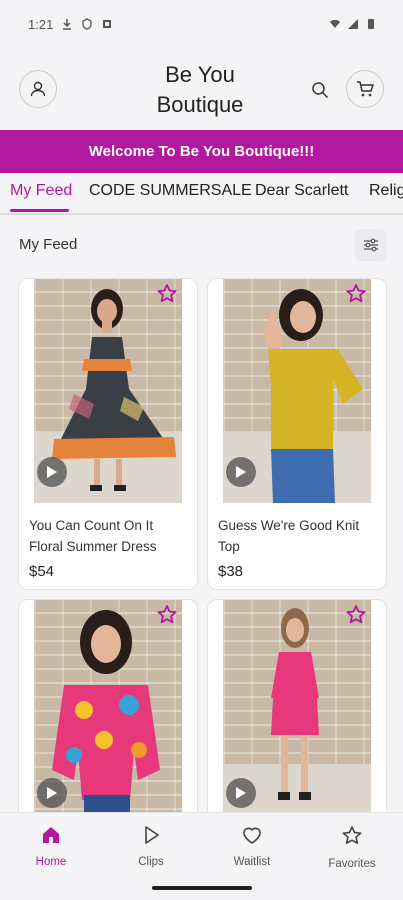  I want to click on cart-icon, so click(365, 89).